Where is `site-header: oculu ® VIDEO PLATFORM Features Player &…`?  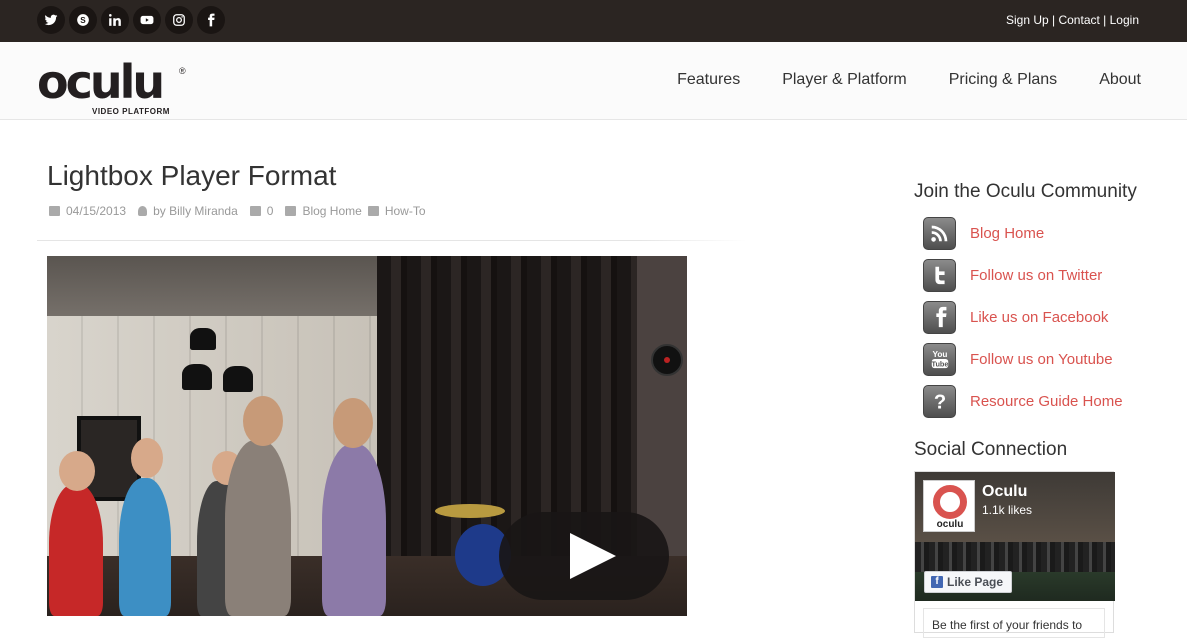 site-header: oculu ® VIDEO PLATFORM Features Player &… is located at coordinates (593, 81).